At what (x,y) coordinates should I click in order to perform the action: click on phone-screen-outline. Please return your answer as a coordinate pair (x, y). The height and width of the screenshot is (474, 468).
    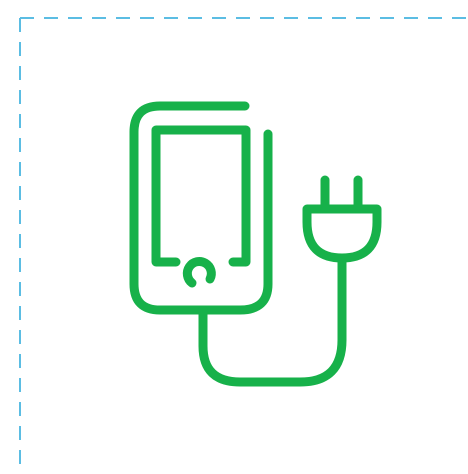
    Looking at the image, I should click on (201, 196).